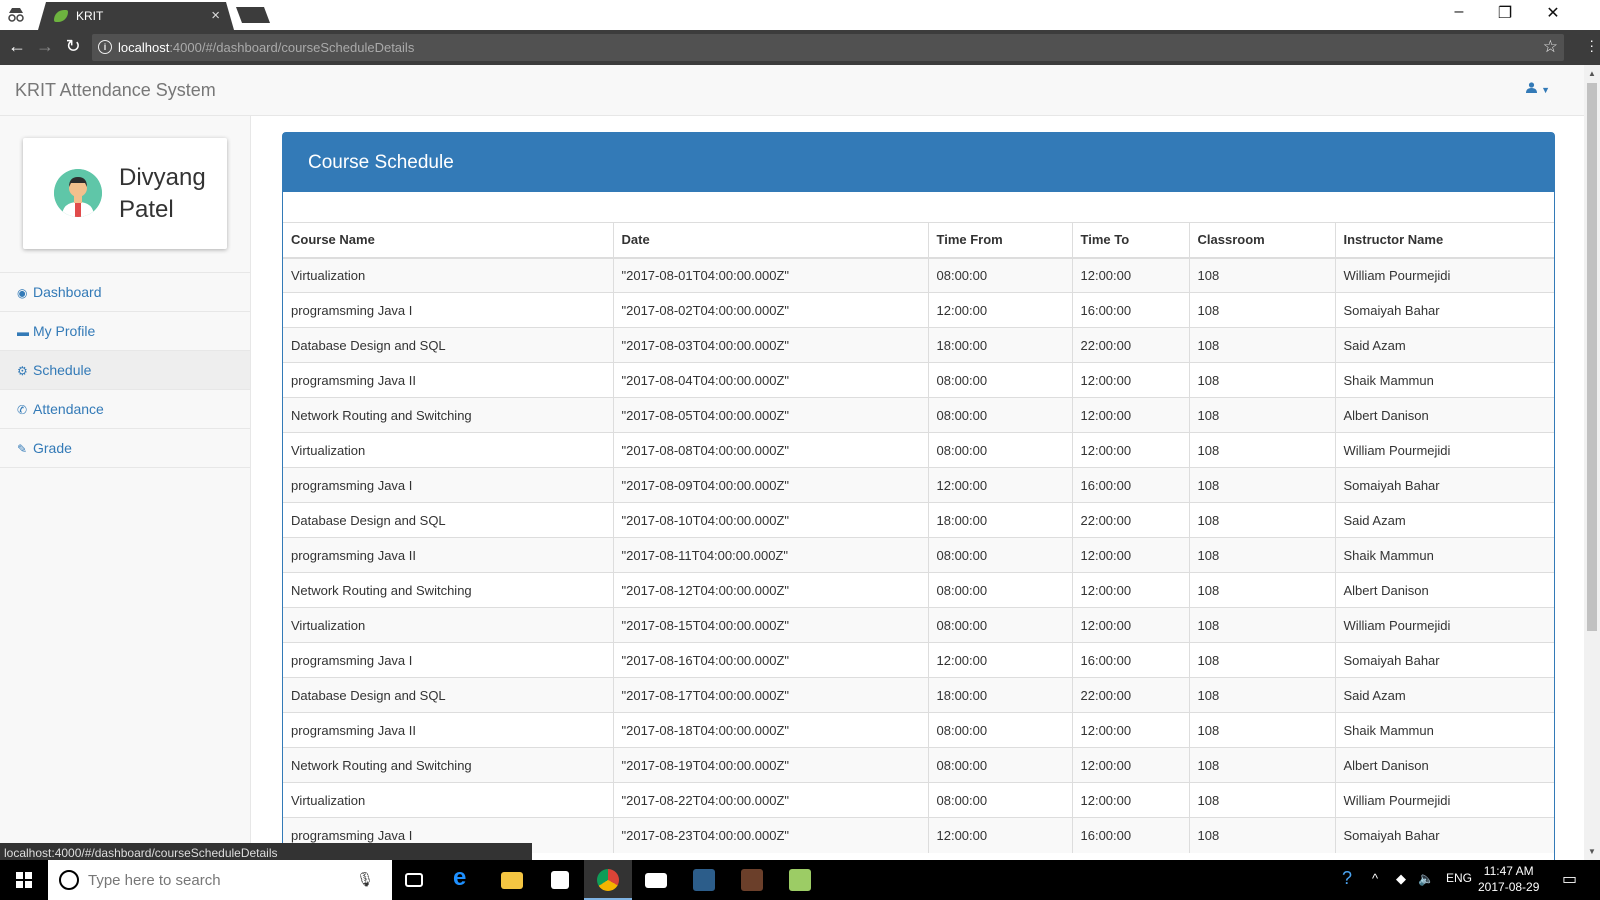 The image size is (1600, 900). I want to click on table-cell: programsming Java II, so click(448, 730).